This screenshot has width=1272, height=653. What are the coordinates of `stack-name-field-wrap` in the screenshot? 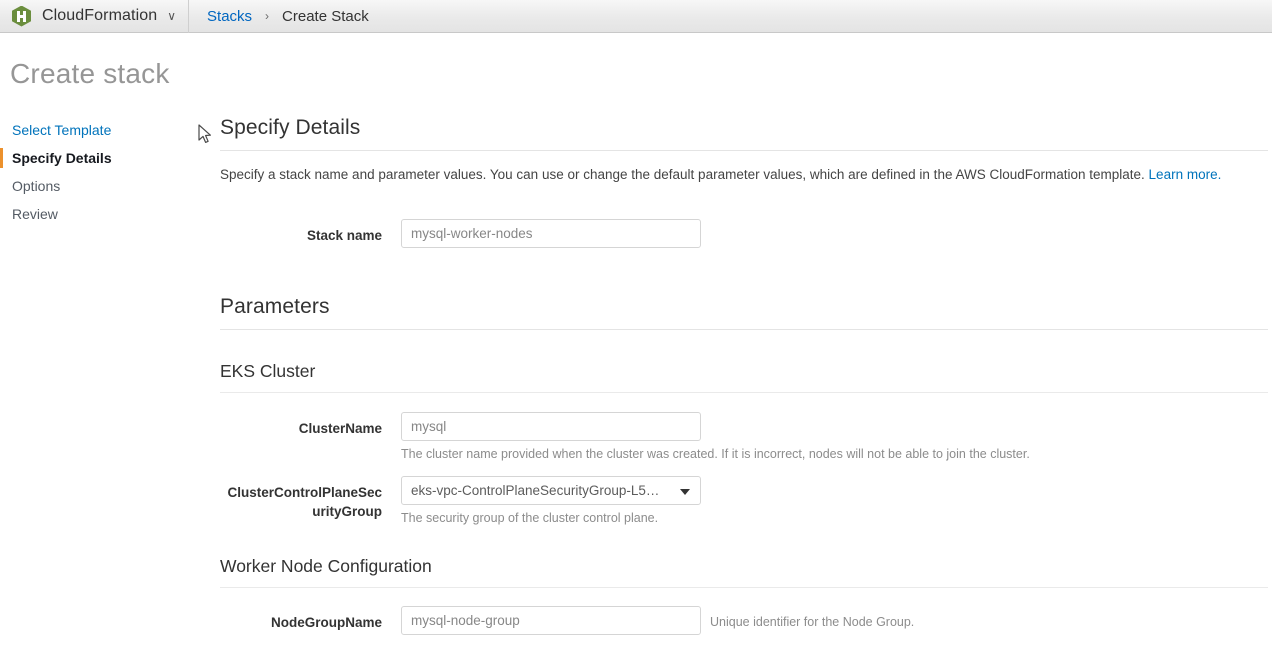 It's located at (551, 233).